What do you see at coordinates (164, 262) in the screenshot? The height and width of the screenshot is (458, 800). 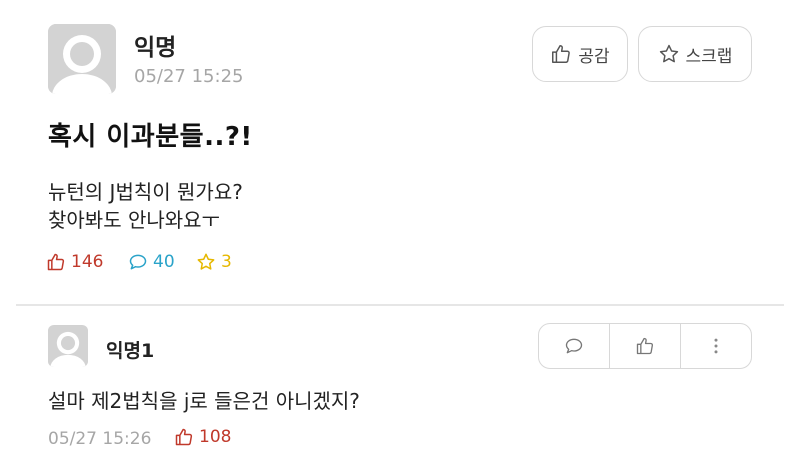 I see `comment-count-value: 40` at bounding box center [164, 262].